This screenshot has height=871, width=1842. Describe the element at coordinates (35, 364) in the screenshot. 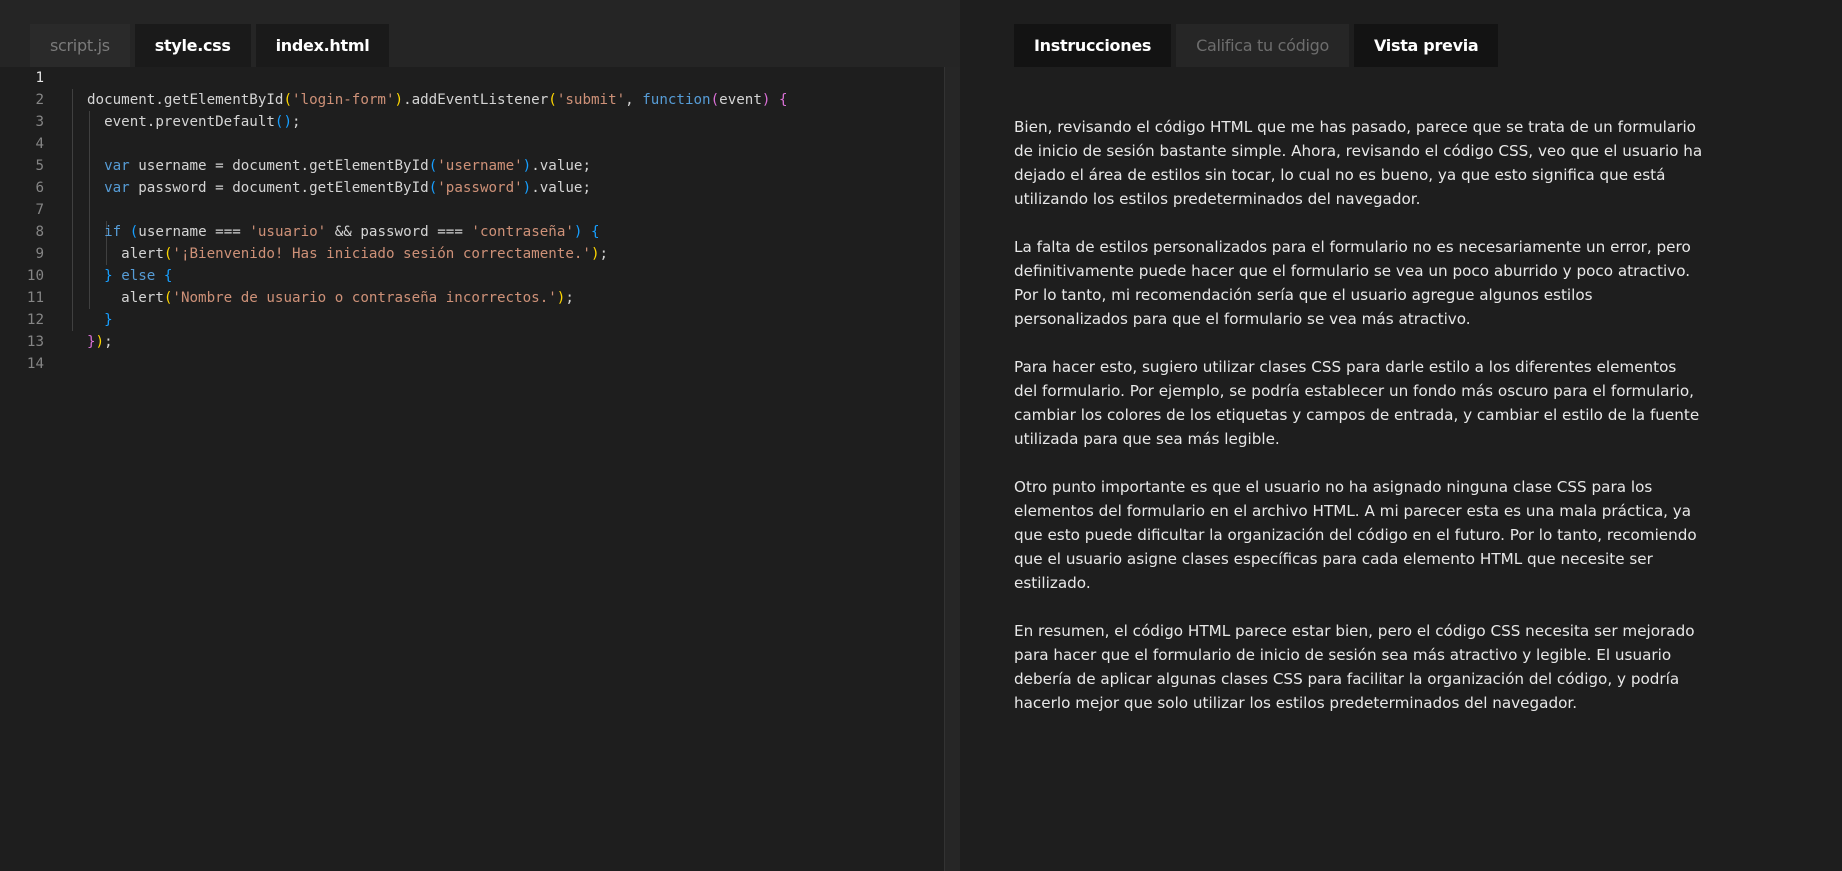

I see `line-number: 14` at that location.